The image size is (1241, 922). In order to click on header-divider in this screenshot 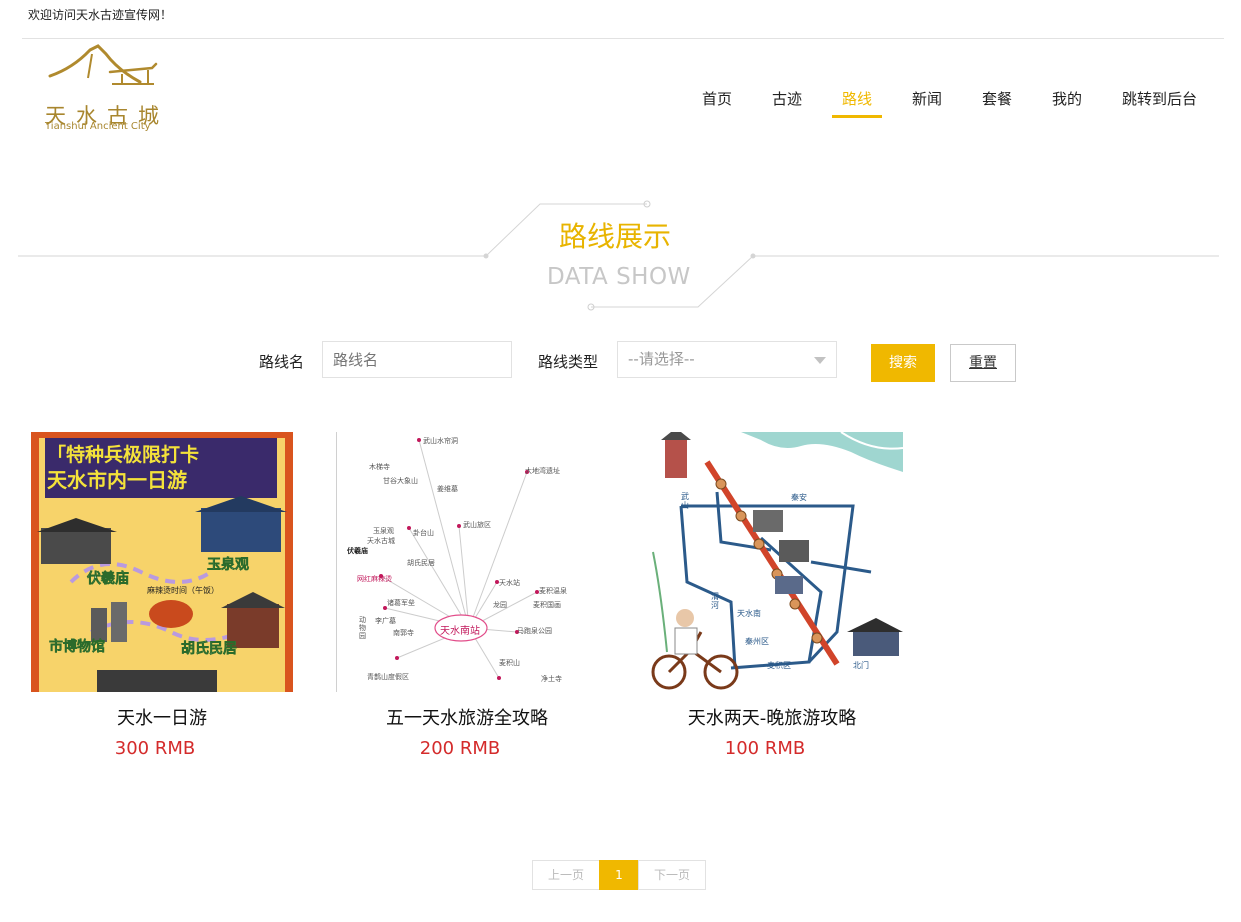, I will do `click(623, 38)`.